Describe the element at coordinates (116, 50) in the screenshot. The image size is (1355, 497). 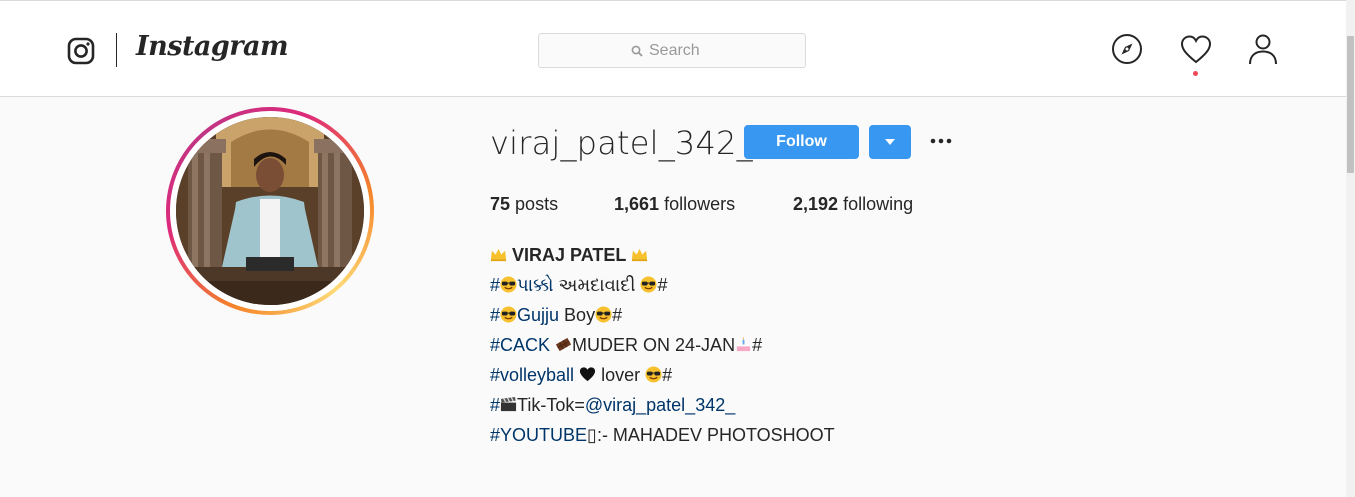
I see `logo-divider` at that location.